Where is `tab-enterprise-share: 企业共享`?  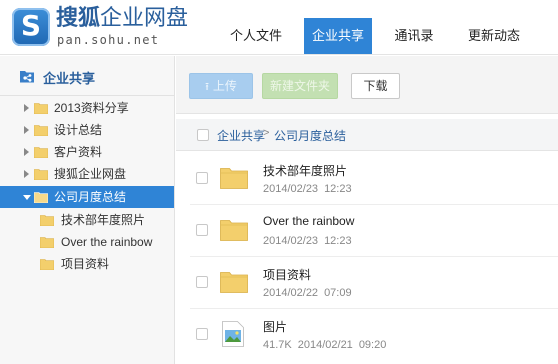
tab-enterprise-share: 企业共享 is located at coordinates (338, 36).